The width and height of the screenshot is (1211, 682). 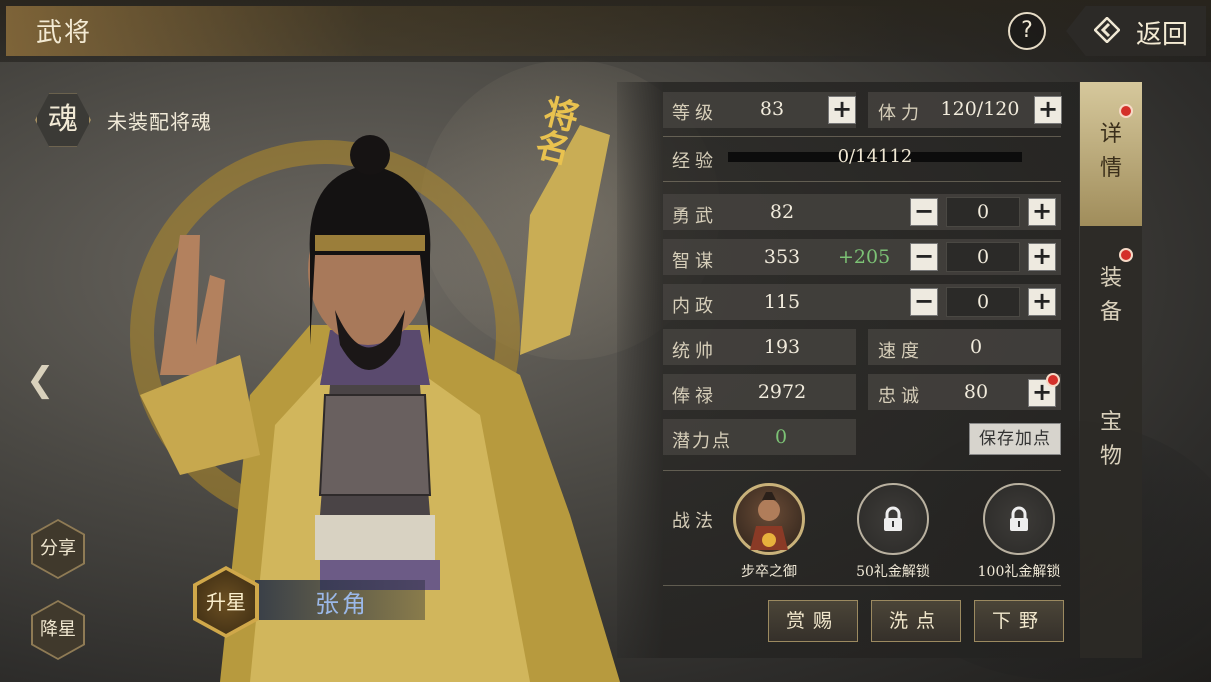 What do you see at coordinates (695, 521) in the screenshot?
I see `tactics-label: 战法` at bounding box center [695, 521].